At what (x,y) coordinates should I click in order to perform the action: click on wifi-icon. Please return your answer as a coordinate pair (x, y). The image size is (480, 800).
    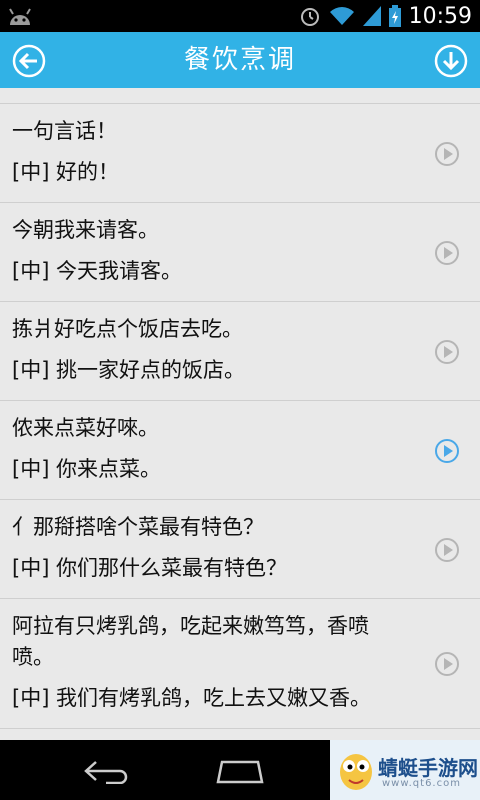
    Looking at the image, I should click on (341, 16).